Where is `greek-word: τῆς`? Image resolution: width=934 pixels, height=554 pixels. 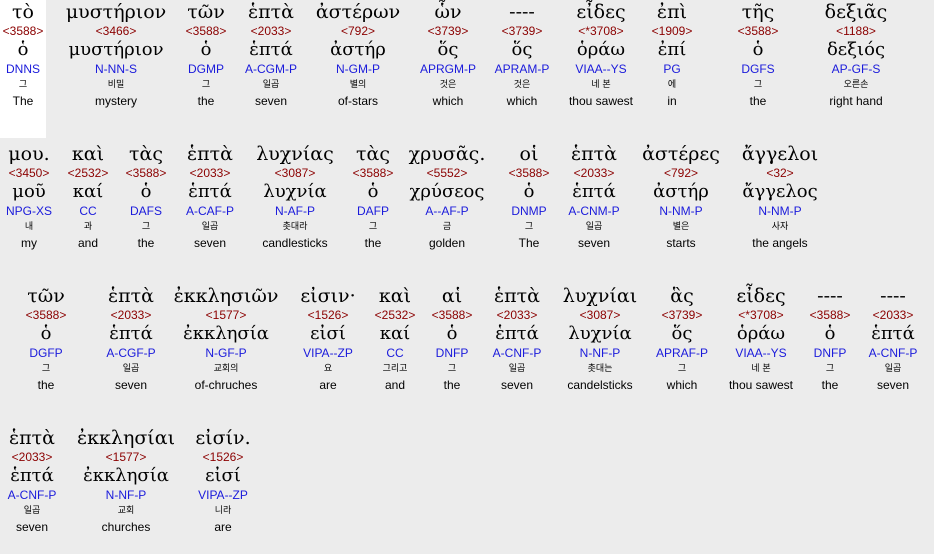 greek-word: τῆς is located at coordinates (758, 12).